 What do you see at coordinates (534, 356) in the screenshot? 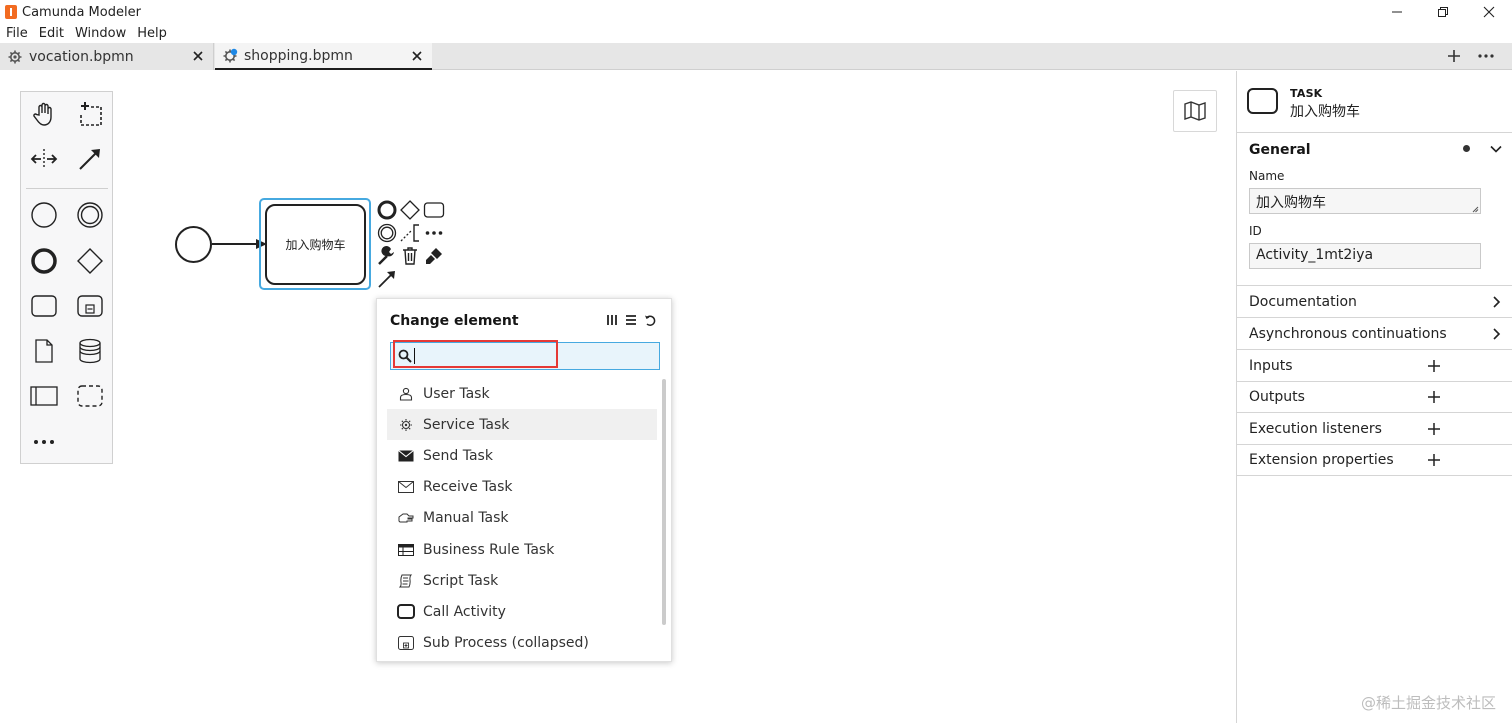
I see `popup-search-input` at bounding box center [534, 356].